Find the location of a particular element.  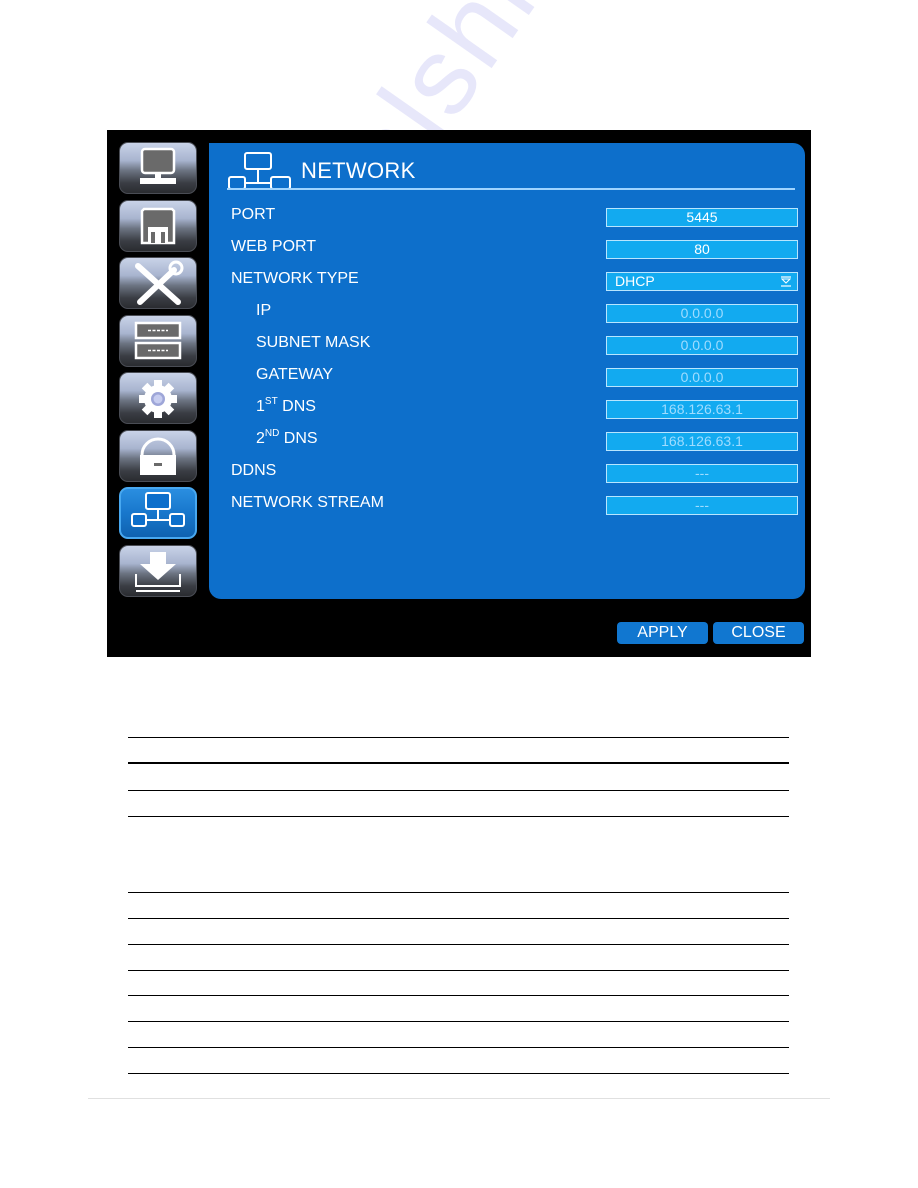

subnet-mask-field: 0.0.0.0 is located at coordinates (702, 345).